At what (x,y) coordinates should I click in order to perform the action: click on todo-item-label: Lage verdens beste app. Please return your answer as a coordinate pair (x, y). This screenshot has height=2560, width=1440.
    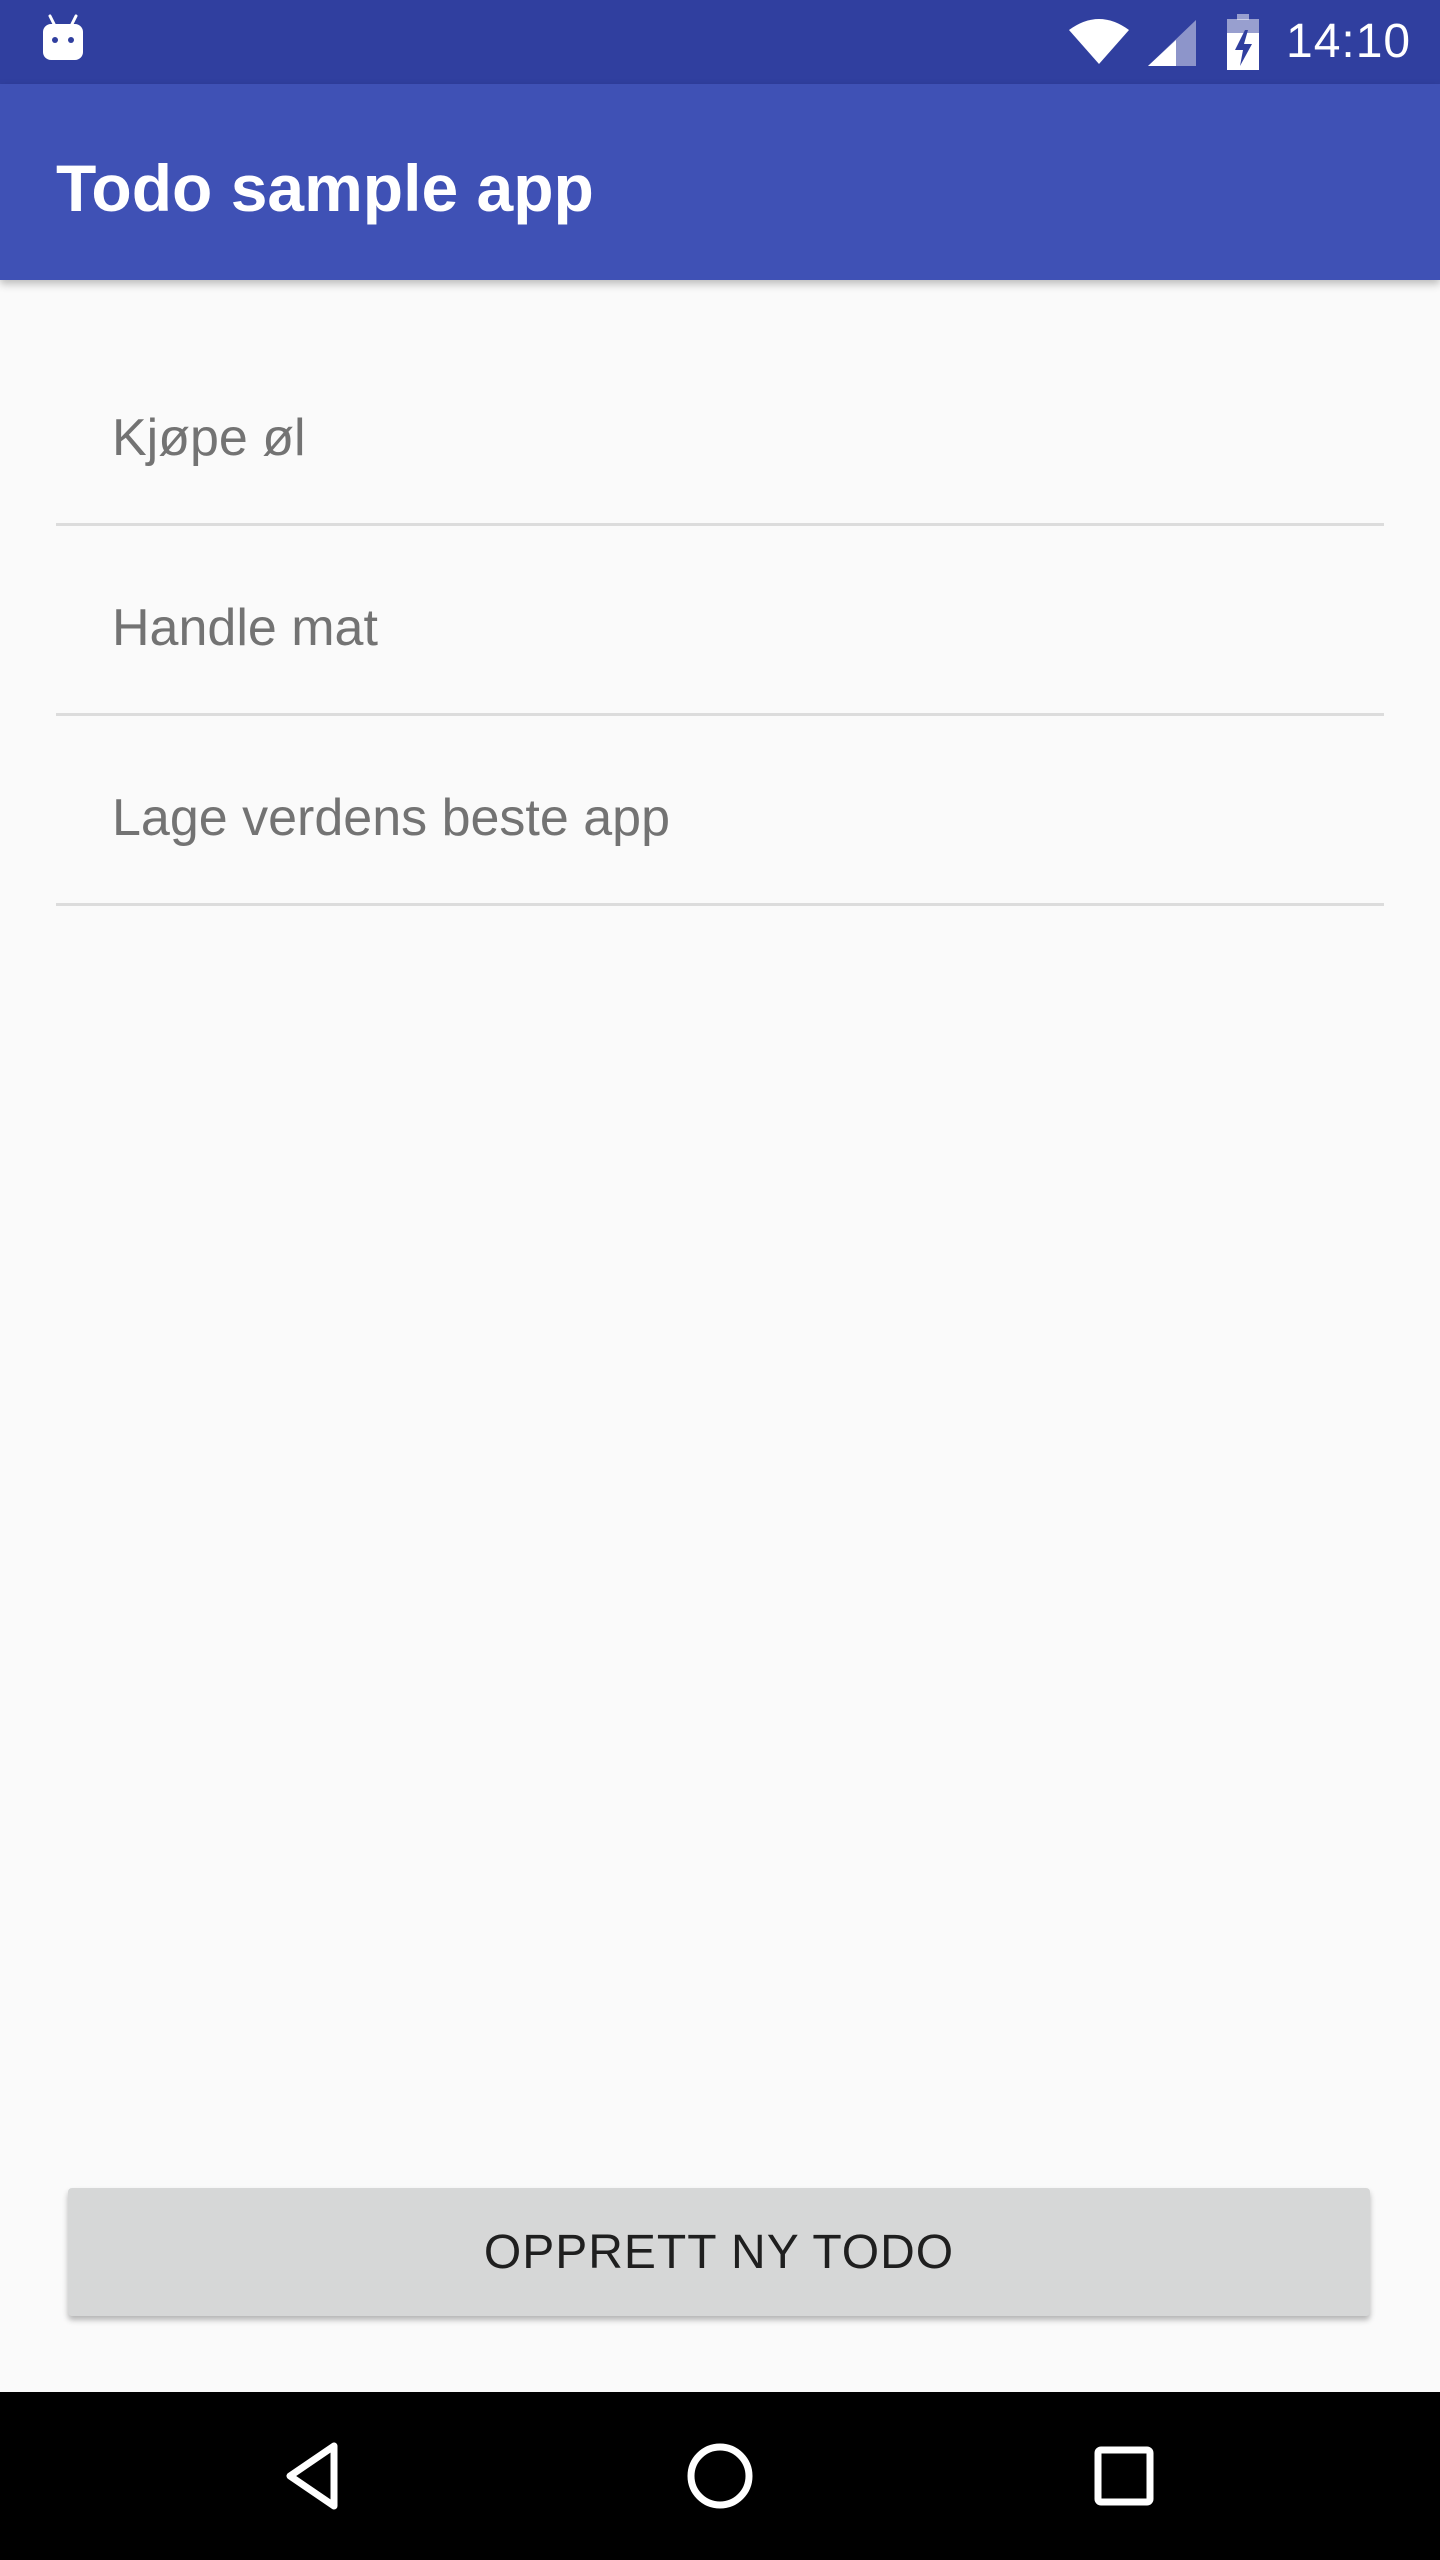
    Looking at the image, I should click on (391, 818).